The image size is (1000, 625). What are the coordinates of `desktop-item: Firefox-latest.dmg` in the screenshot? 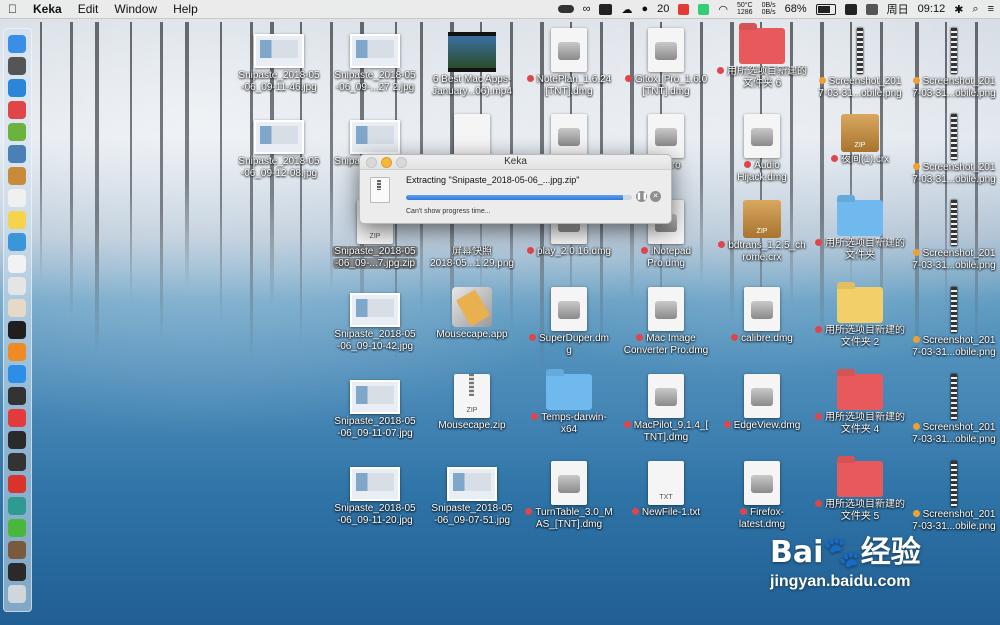 It's located at (762, 496).